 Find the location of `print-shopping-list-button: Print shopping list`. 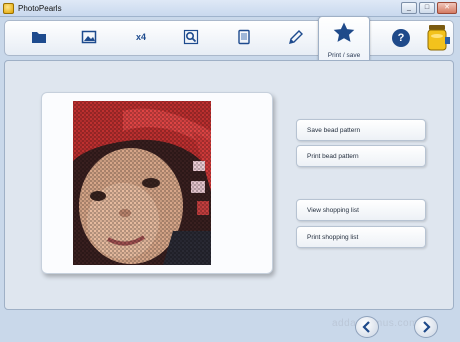

print-shopping-list-button: Print shopping list is located at coordinates (361, 237).